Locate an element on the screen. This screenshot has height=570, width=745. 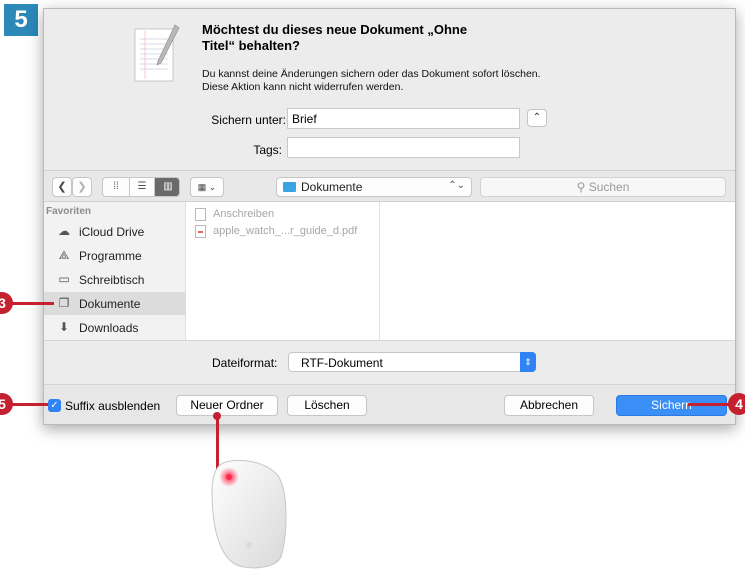
downloads-icon: ⬇ is located at coordinates (64, 327).